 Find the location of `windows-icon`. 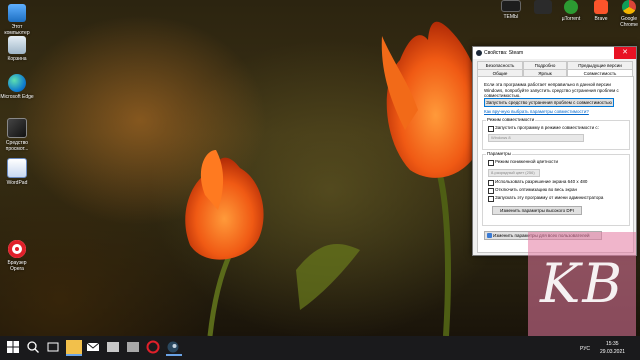

windows-icon is located at coordinates (13, 347).